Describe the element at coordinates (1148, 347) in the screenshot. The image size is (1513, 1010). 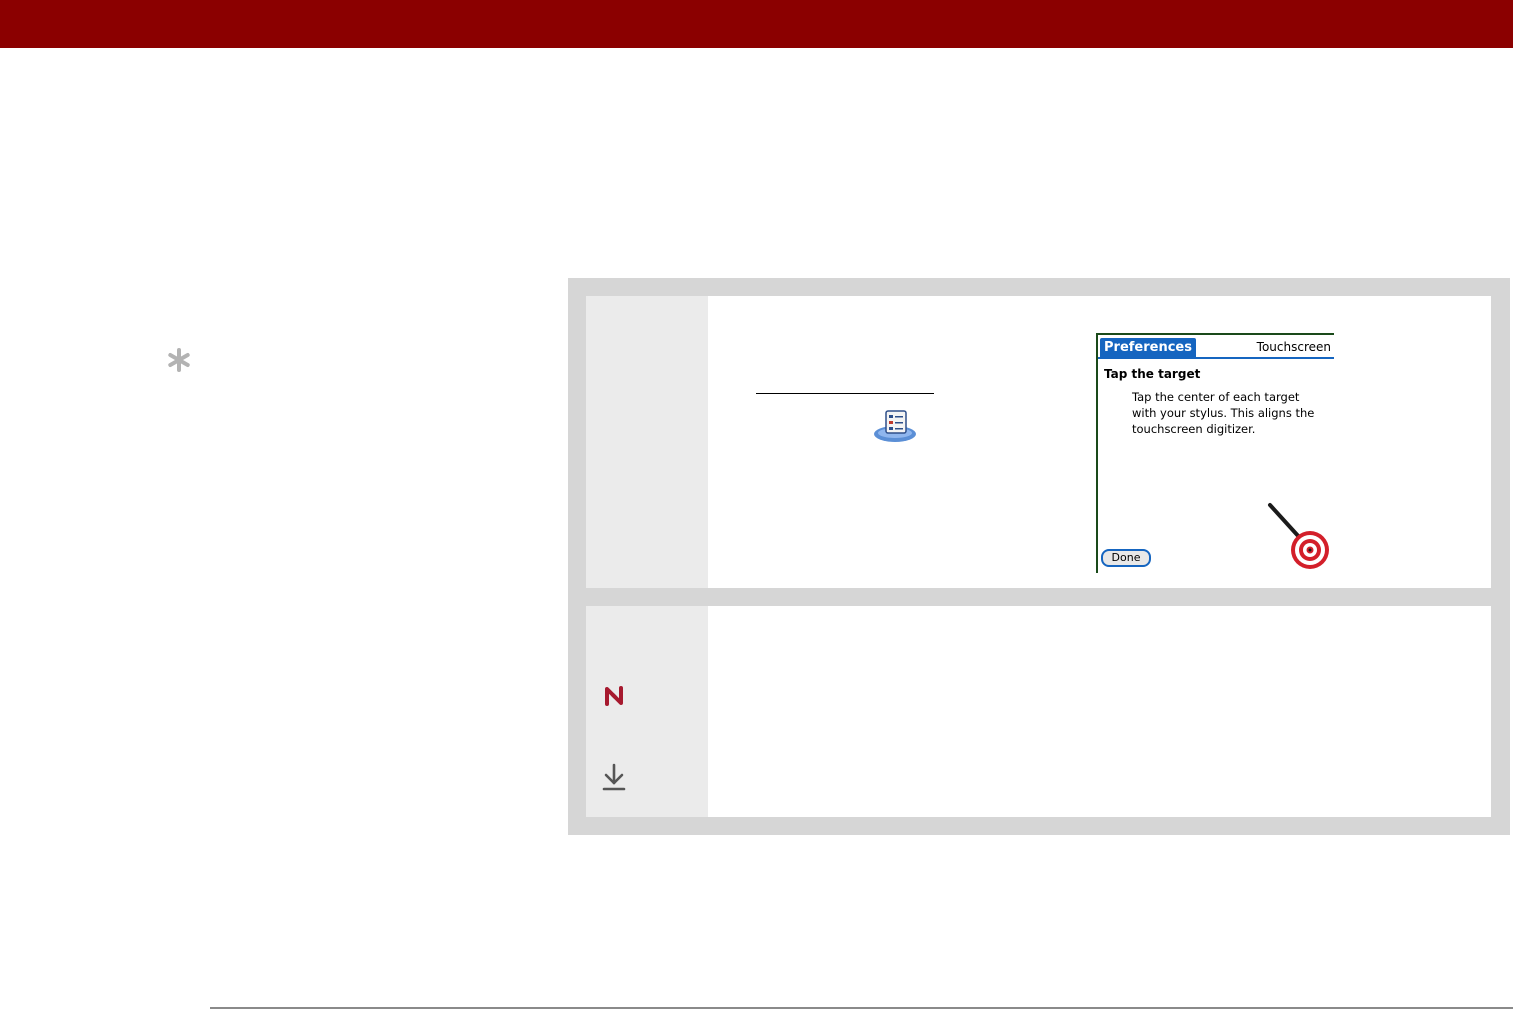
I see `device-title: Preferences` at that location.